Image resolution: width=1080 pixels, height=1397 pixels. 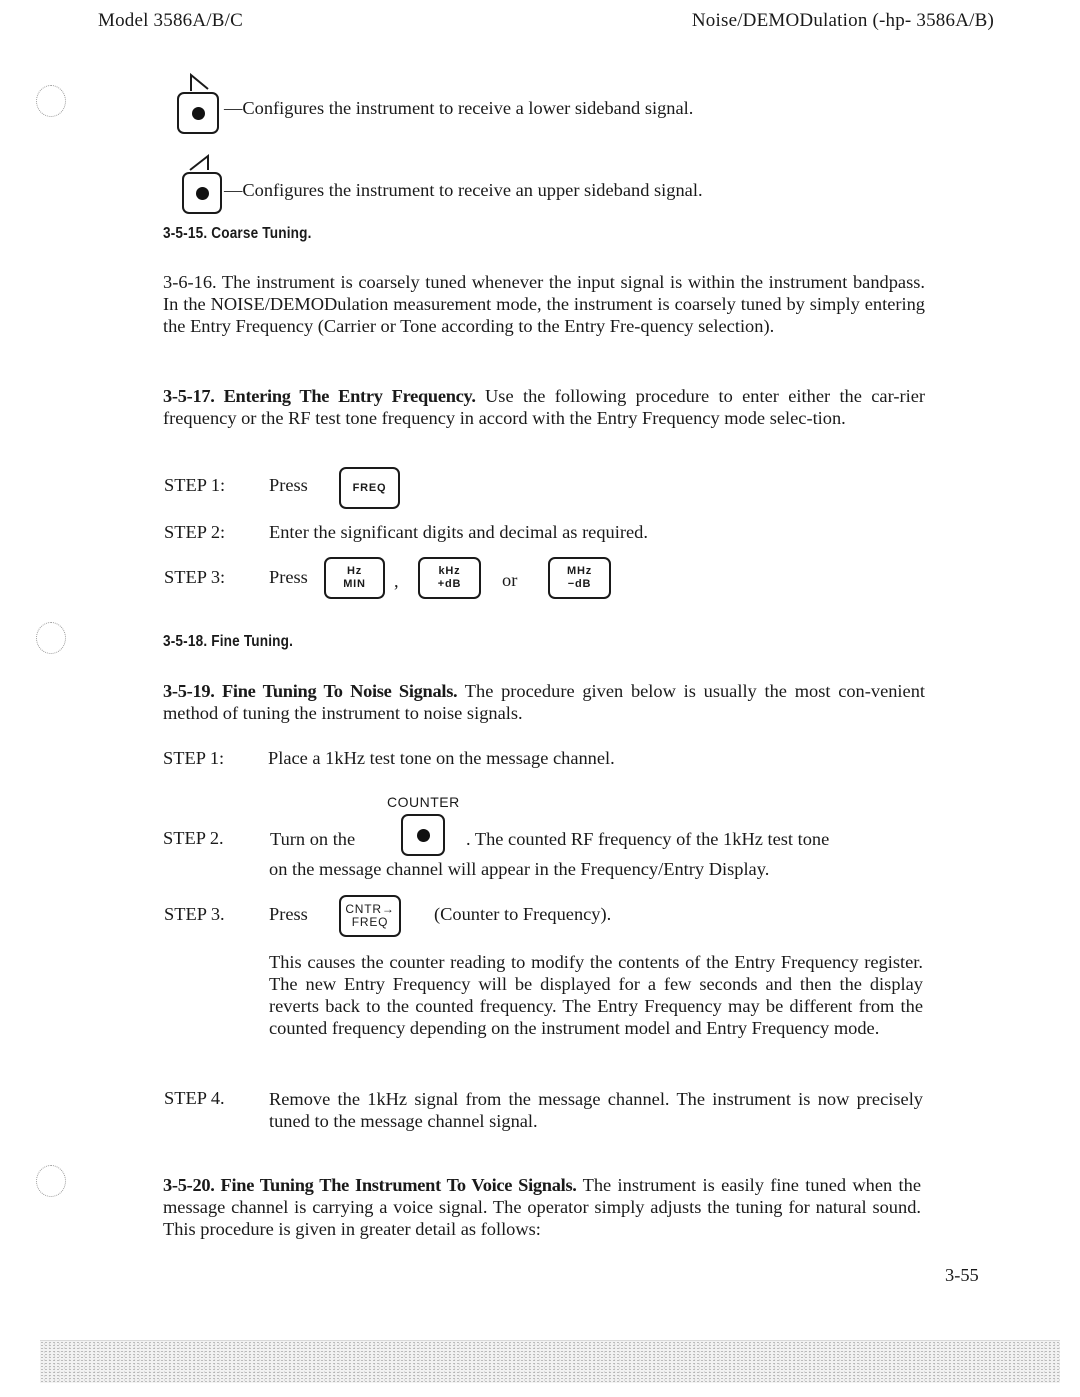 What do you see at coordinates (354, 584) in the screenshot?
I see `hz-min-key-bottom: MIN` at bounding box center [354, 584].